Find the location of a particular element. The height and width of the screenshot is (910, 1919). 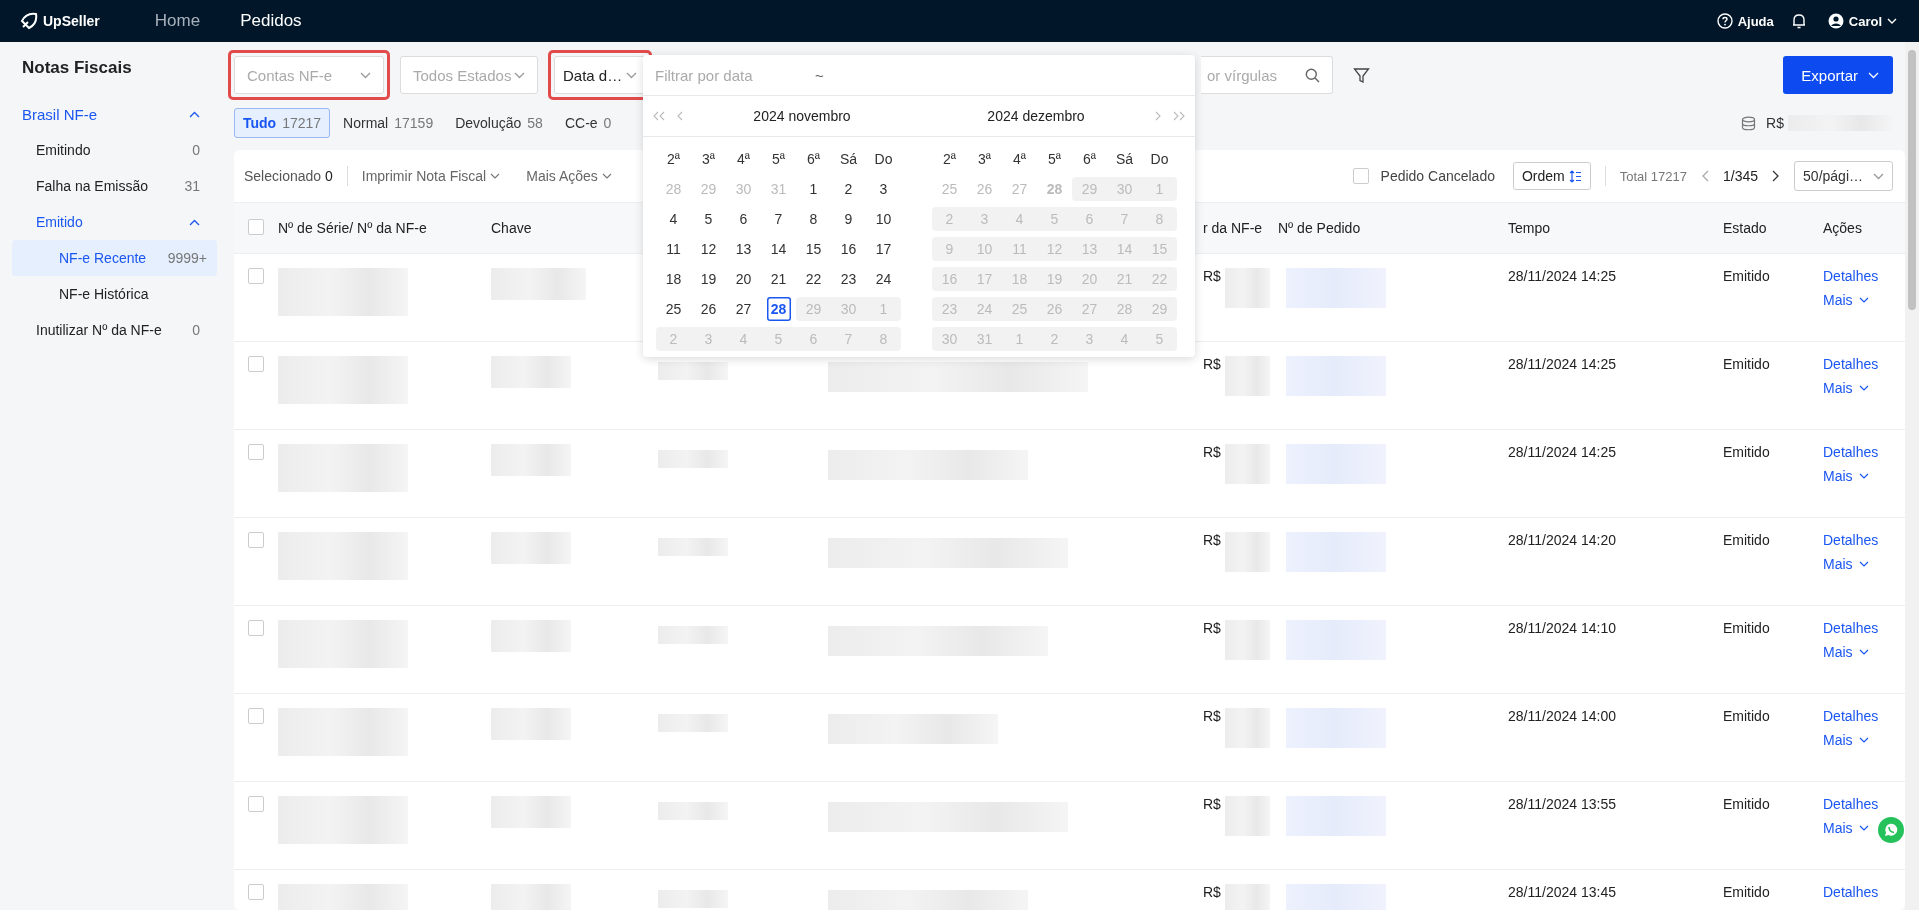

sidebar-item: Falha na Emissão 31 is located at coordinates (111, 186).